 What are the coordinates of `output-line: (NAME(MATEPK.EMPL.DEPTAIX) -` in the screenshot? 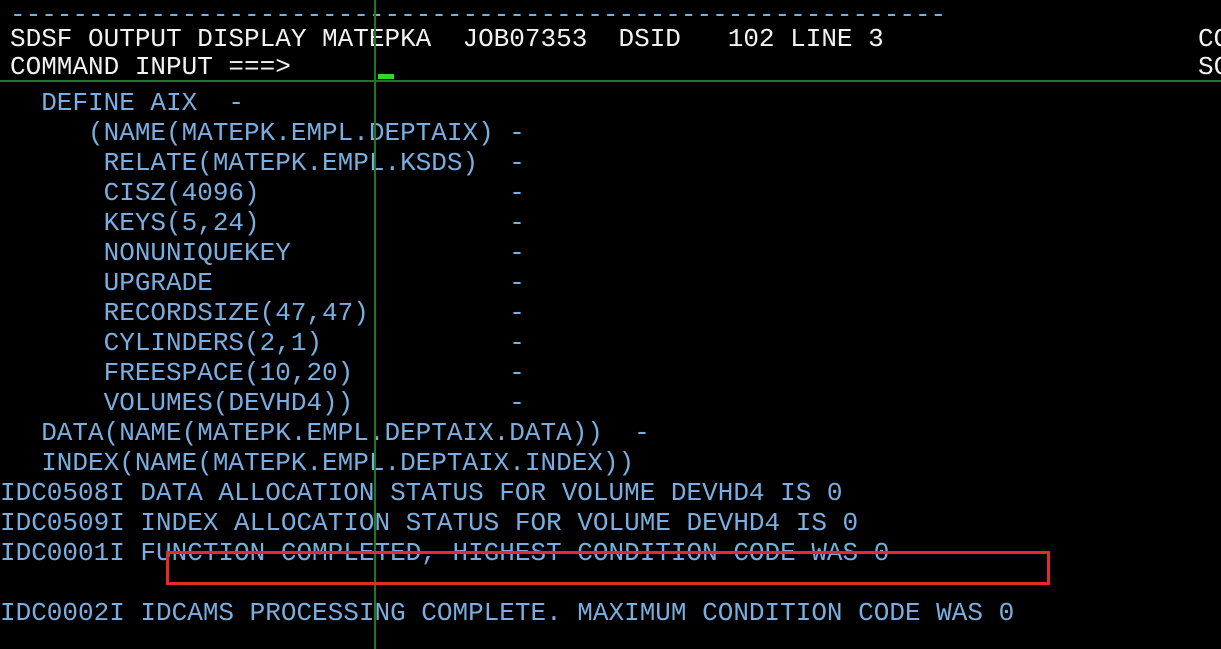 It's located at (267, 133).